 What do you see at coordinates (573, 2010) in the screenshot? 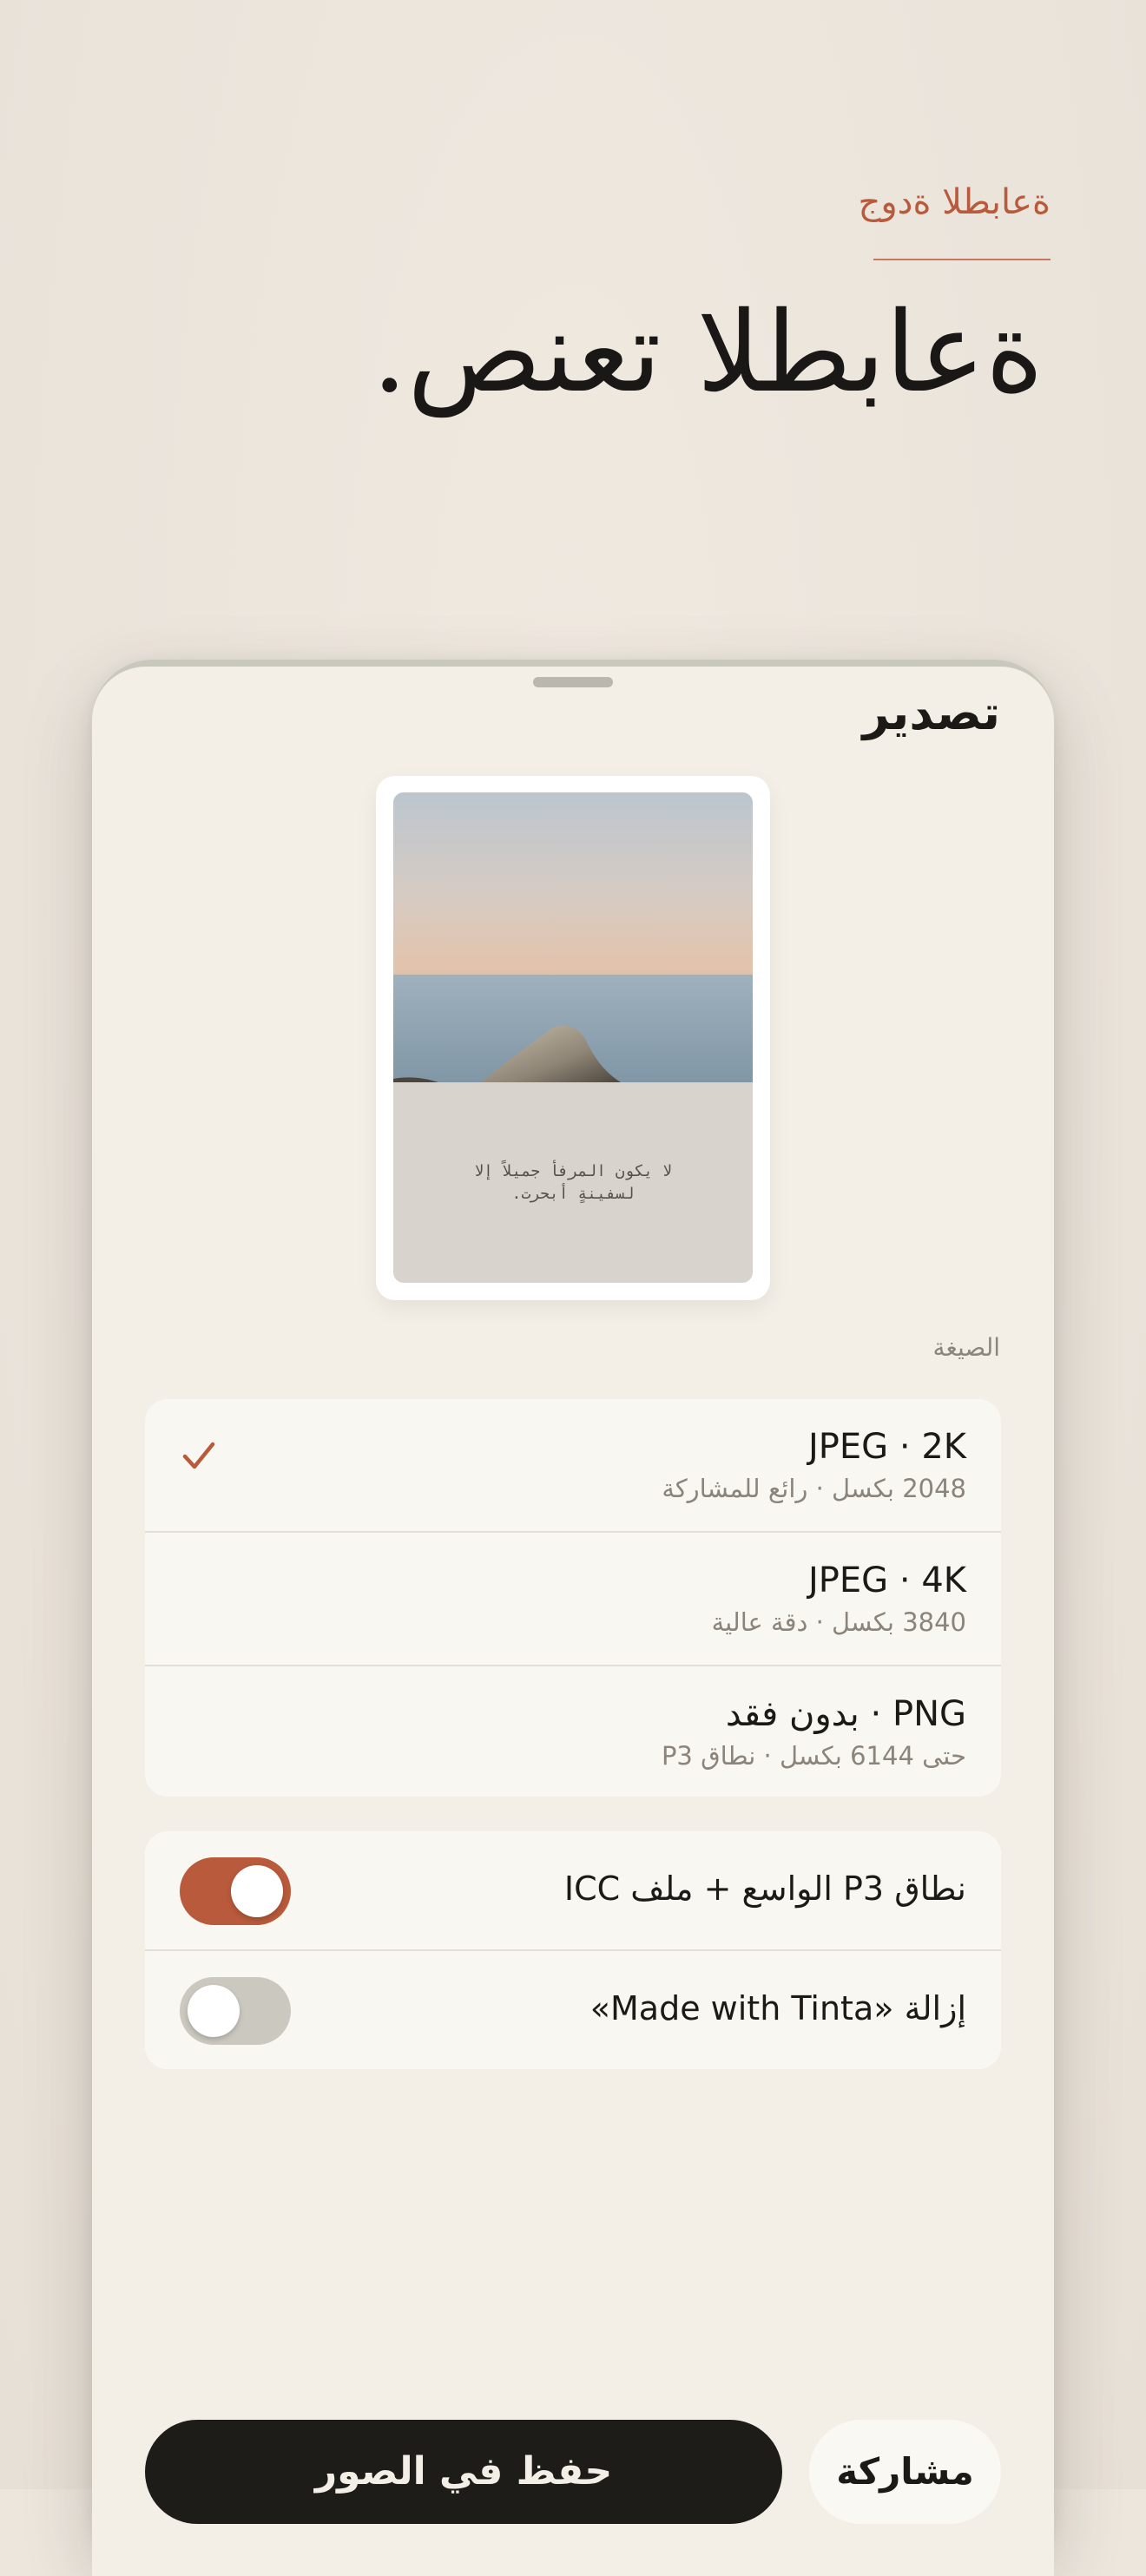
I see `toggle-row-remove-watermark: إزالة «Made with Tinta»` at bounding box center [573, 2010].